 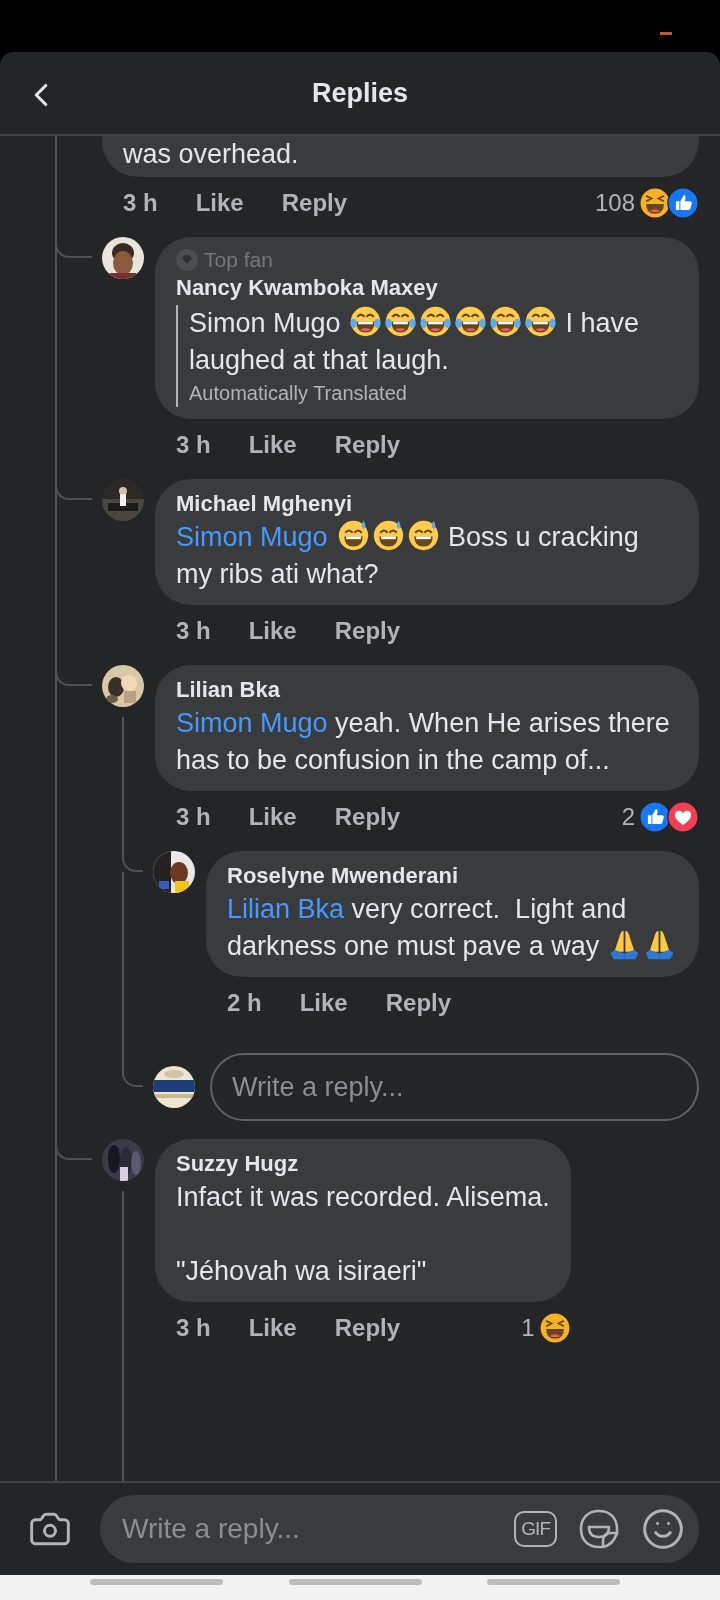 I want to click on composer-field: Write a reply... GIF, so click(x=399, y=1529).